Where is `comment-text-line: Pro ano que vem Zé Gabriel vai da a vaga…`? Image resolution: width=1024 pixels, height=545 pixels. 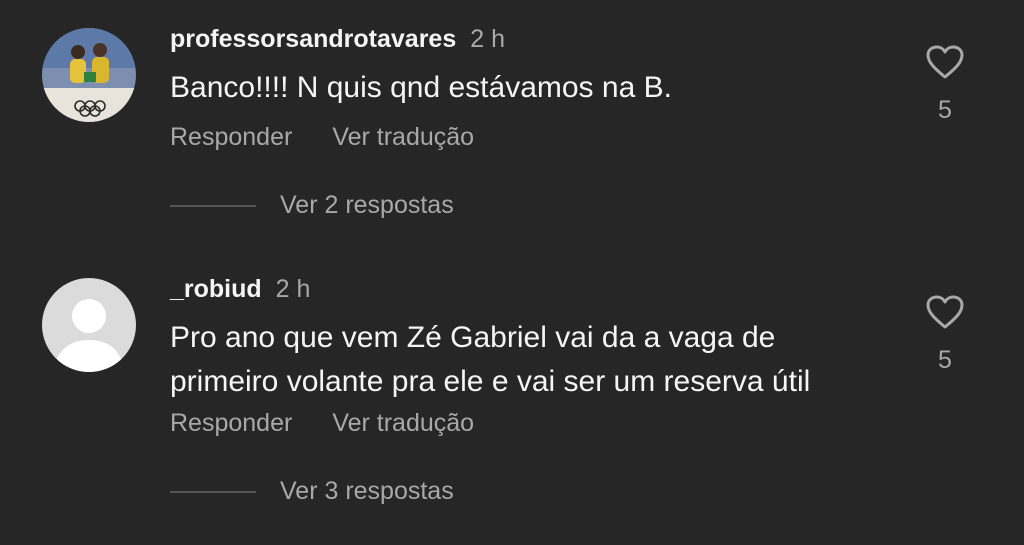 comment-text-line: Pro ano que vem Zé Gabriel vai da a vaga… is located at coordinates (473, 337).